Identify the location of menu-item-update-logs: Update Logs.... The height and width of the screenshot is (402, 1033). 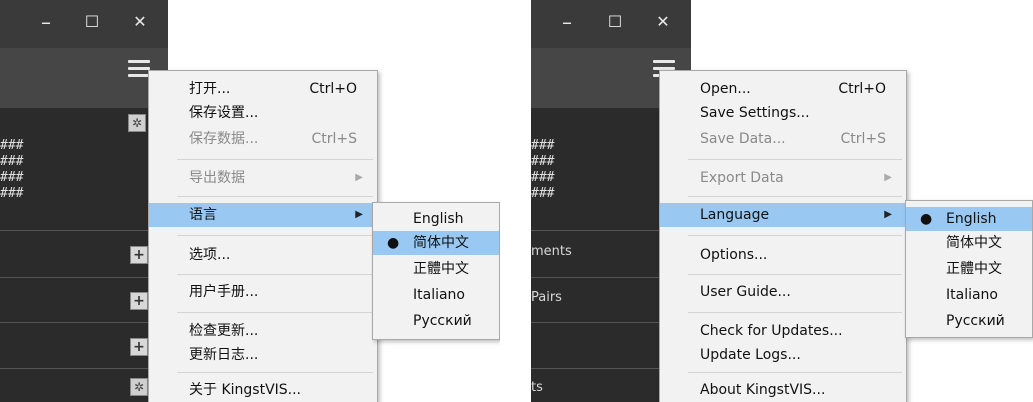
(783, 355).